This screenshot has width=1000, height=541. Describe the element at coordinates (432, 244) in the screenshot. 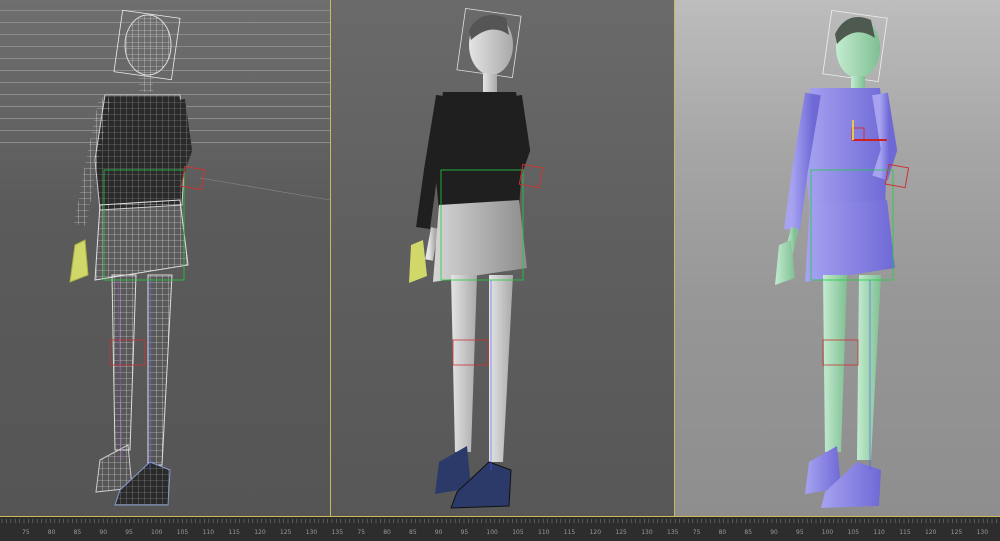

I see `left-forearm` at that location.